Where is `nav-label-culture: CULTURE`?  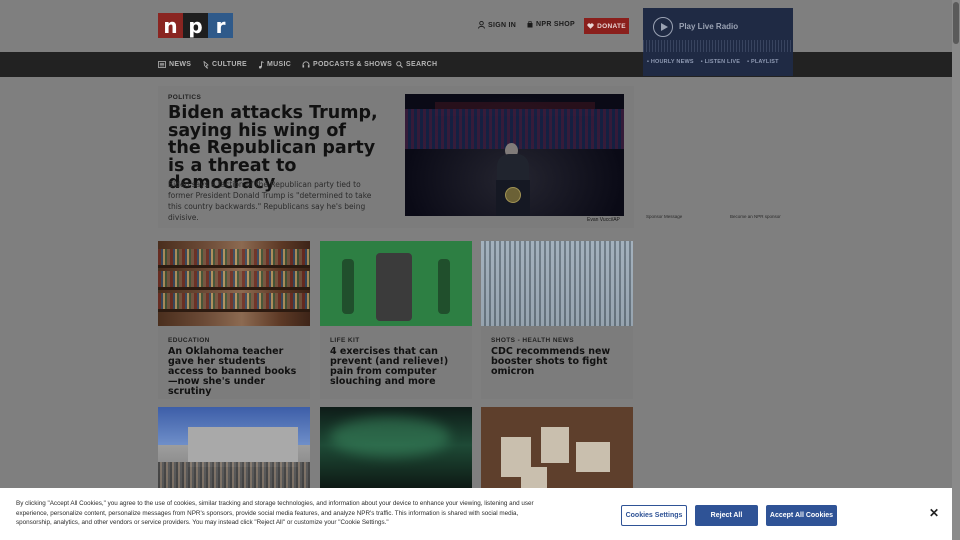 nav-label-culture: CULTURE is located at coordinates (230, 64).